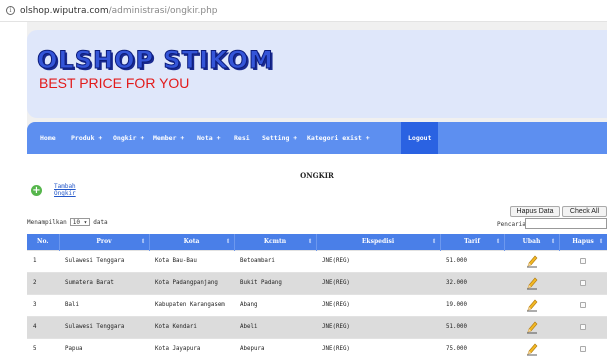 This screenshot has width=607, height=360. Describe the element at coordinates (47, 222) in the screenshot. I see `show-prefix: Menampilkan` at that location.